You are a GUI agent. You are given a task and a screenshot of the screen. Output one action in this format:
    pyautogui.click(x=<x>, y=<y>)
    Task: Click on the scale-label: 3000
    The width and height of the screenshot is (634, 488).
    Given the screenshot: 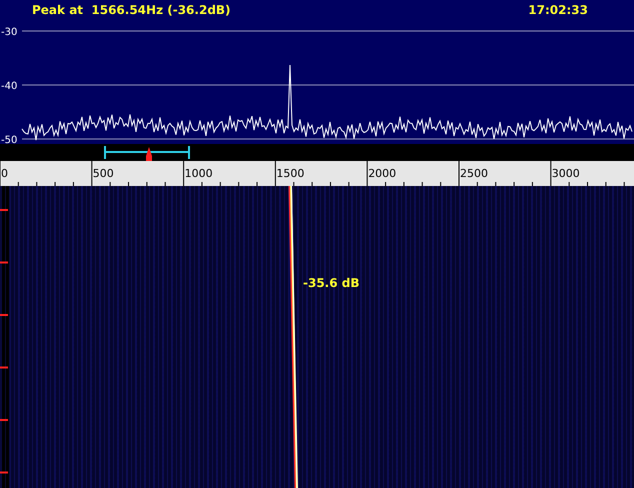 What is the action you would take?
    pyautogui.click(x=566, y=173)
    